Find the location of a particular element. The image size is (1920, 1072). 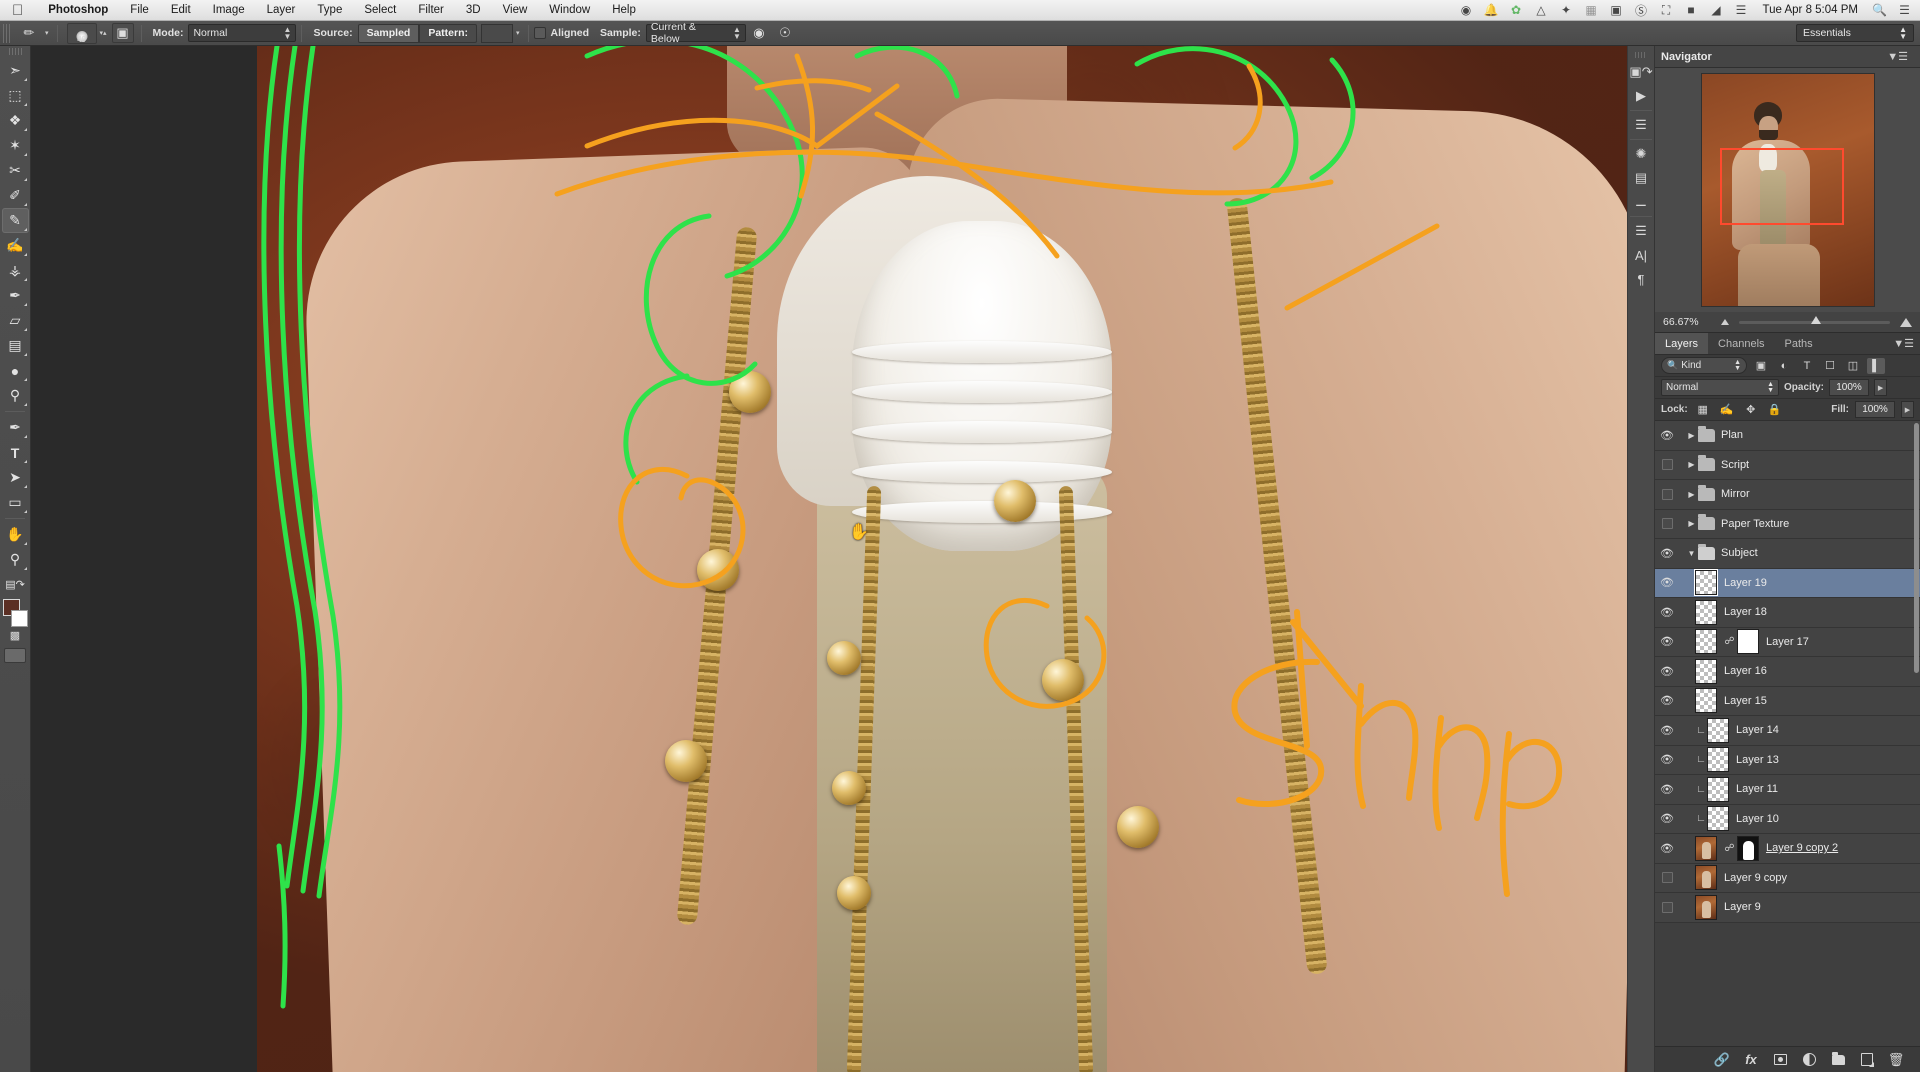

panel-menu-icon: ▼☰ is located at coordinates (1906, 343).